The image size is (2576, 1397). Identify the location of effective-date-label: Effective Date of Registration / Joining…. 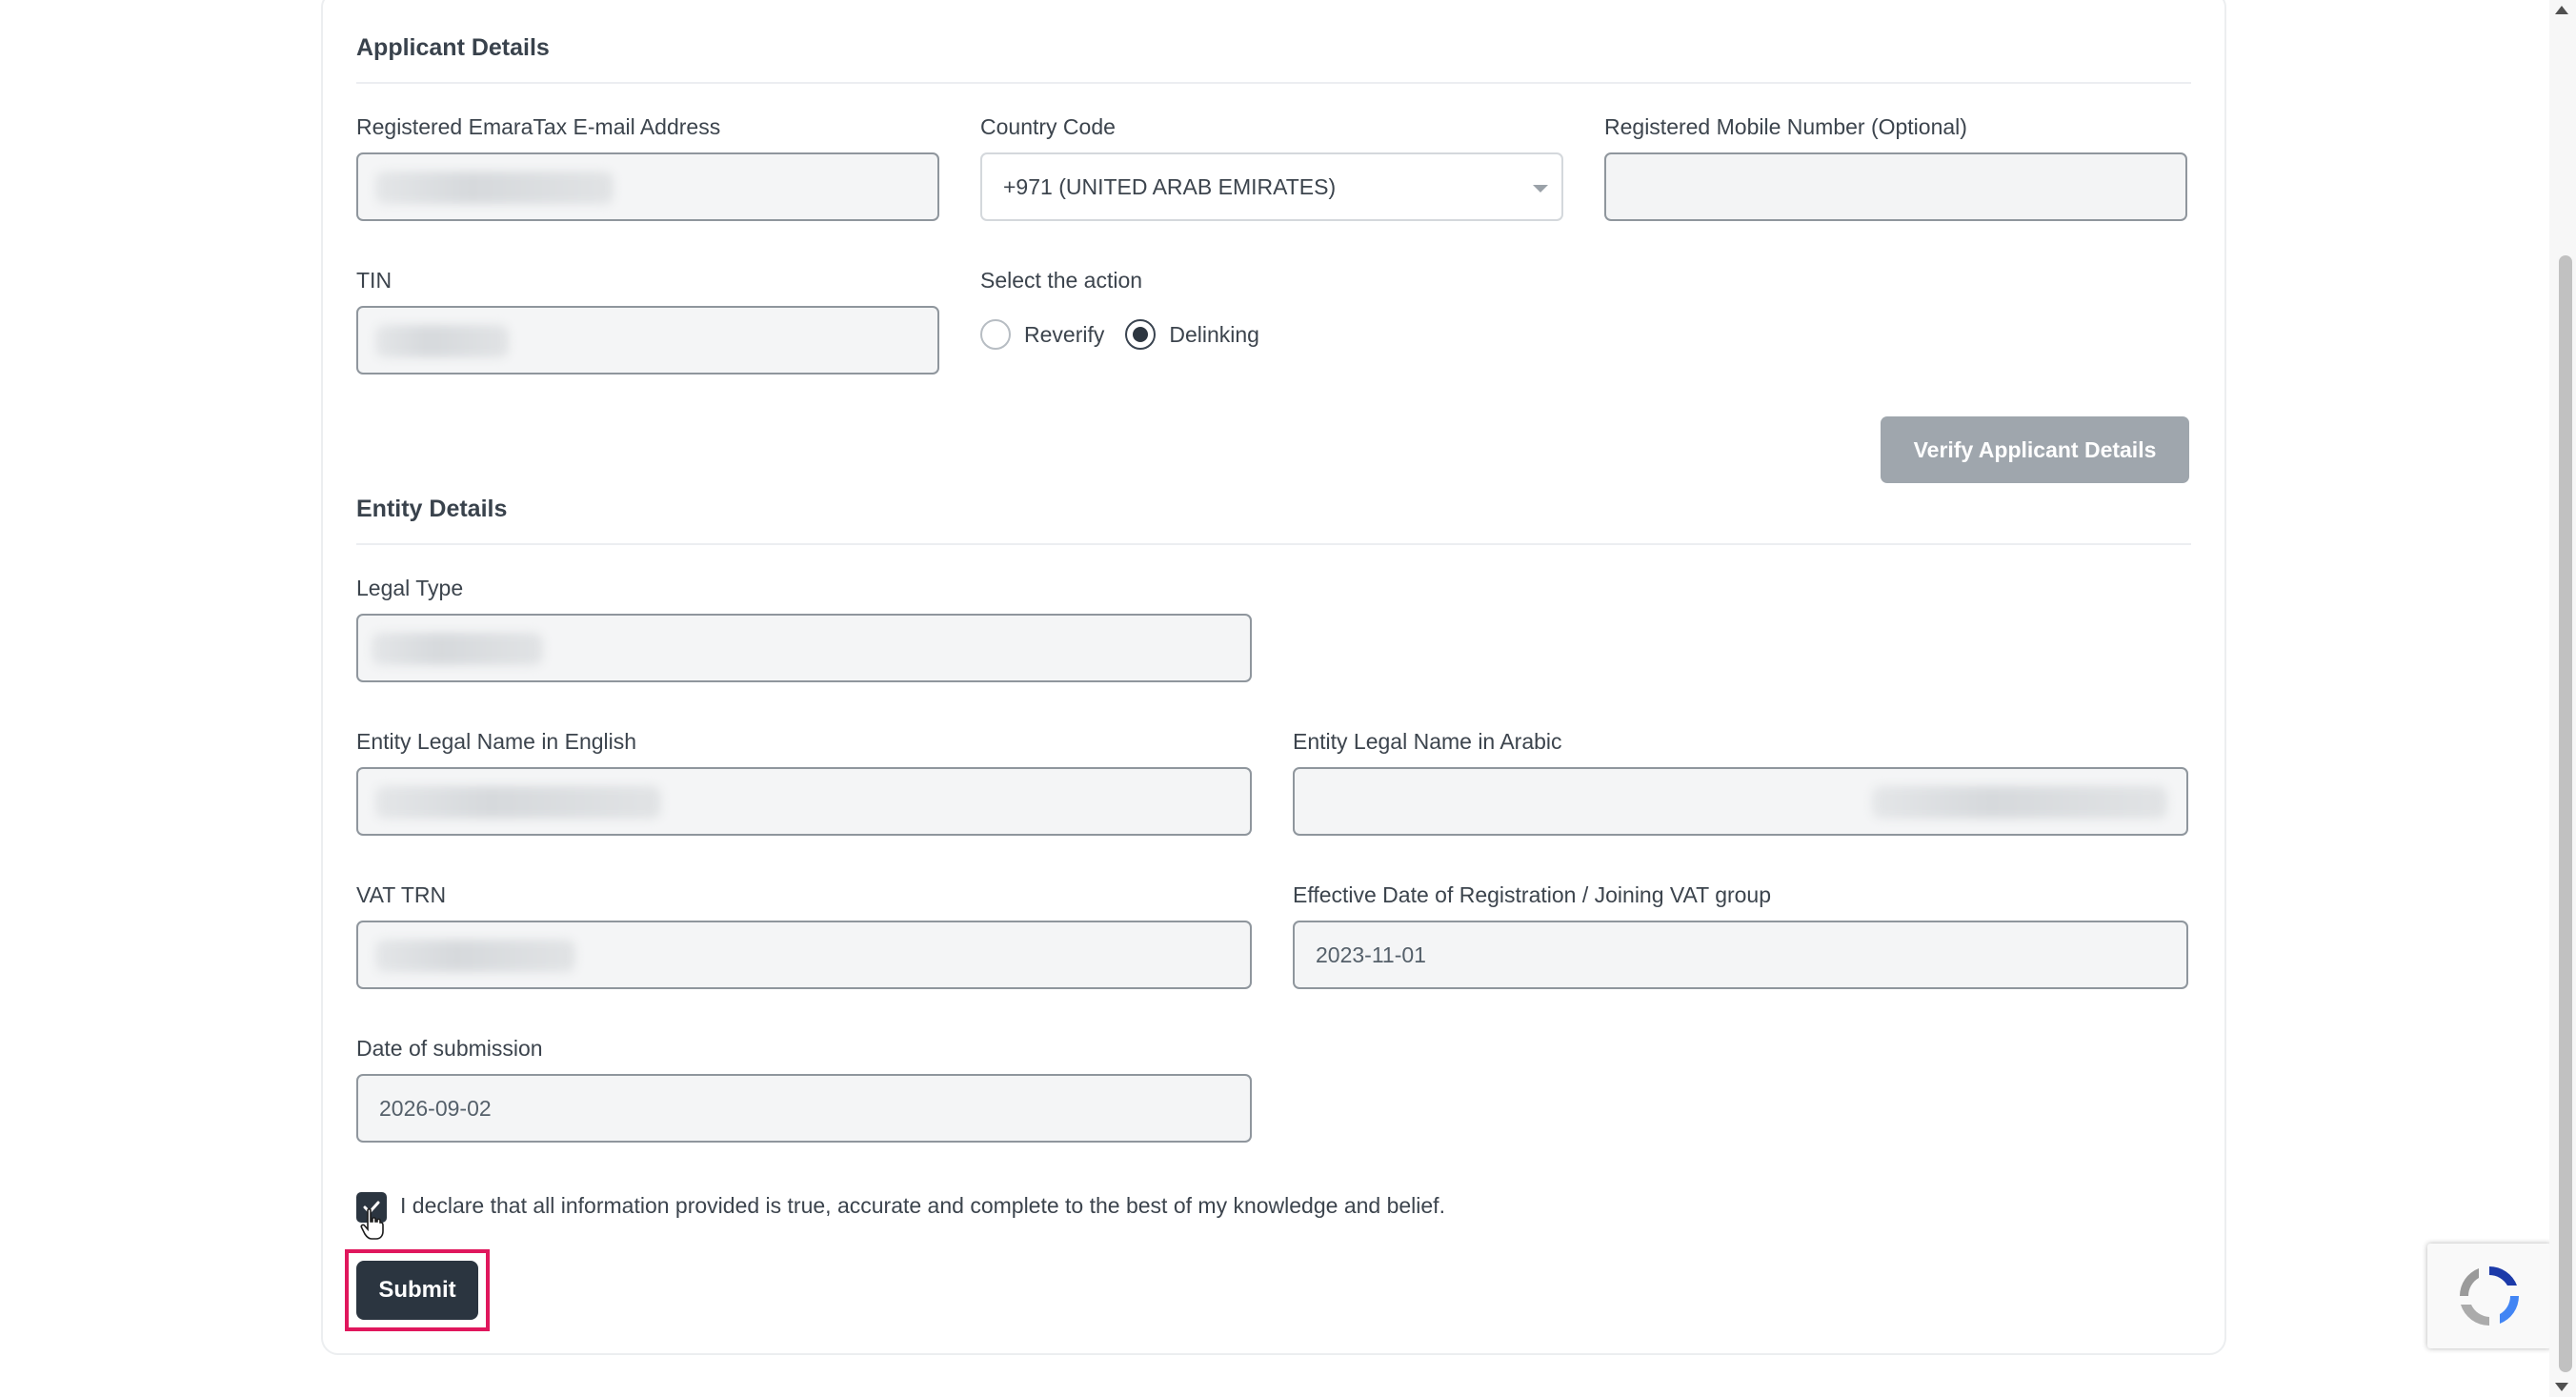
(1533, 894).